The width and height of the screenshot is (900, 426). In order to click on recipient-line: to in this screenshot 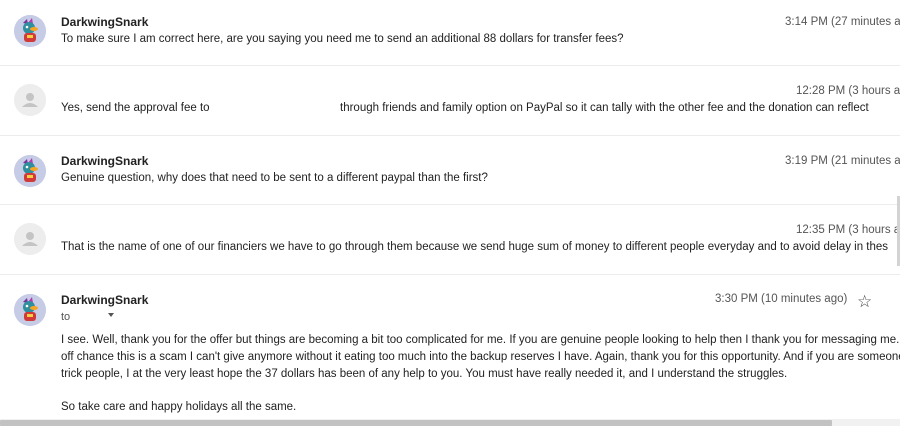, I will do `click(66, 317)`.